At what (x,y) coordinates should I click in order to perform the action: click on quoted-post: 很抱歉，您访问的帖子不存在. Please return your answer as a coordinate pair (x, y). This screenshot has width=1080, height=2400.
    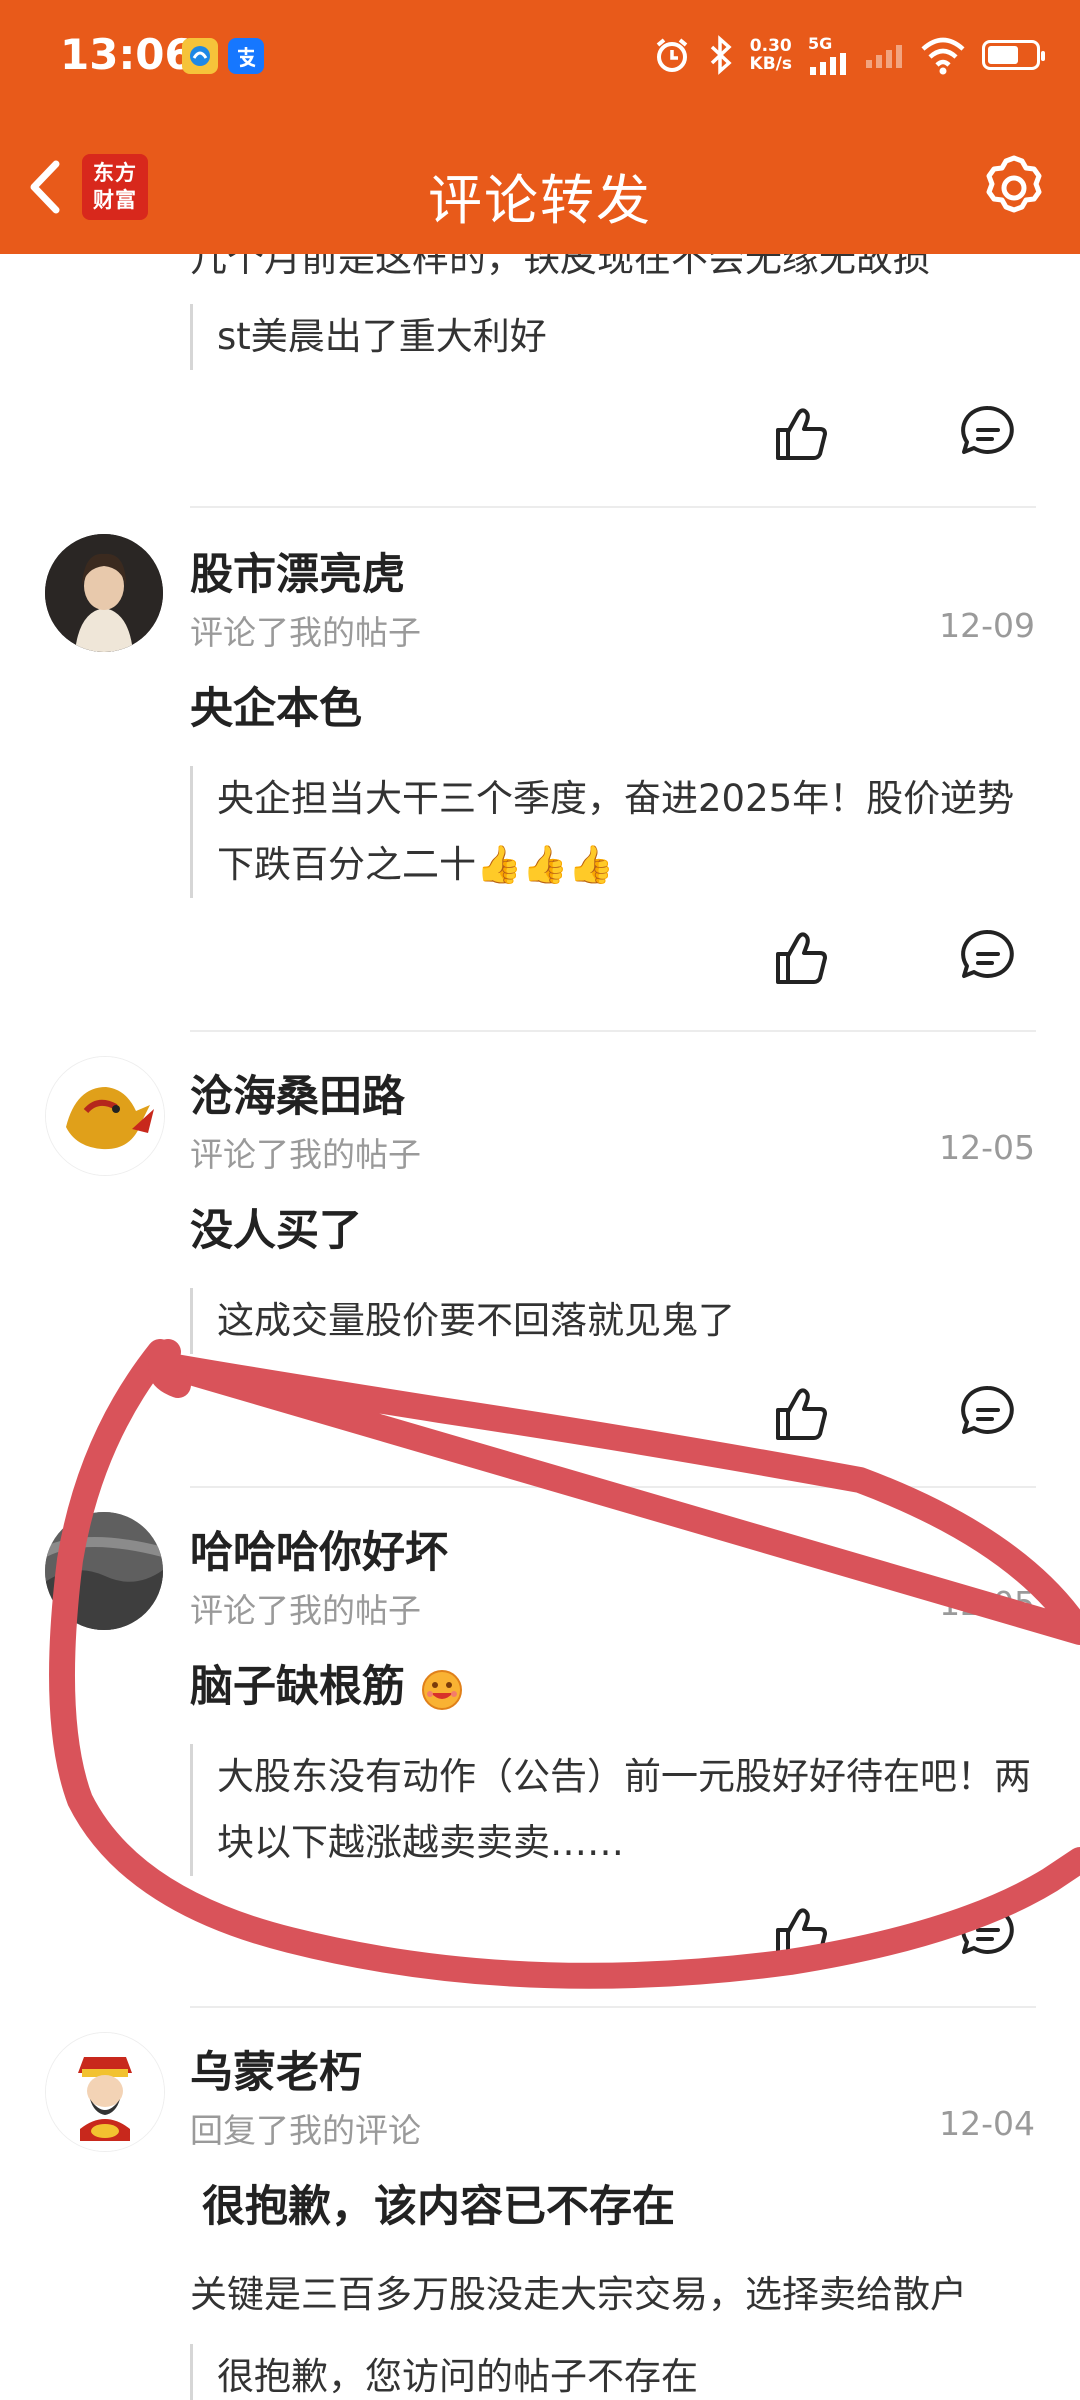
    Looking at the image, I should click on (605, 2372).